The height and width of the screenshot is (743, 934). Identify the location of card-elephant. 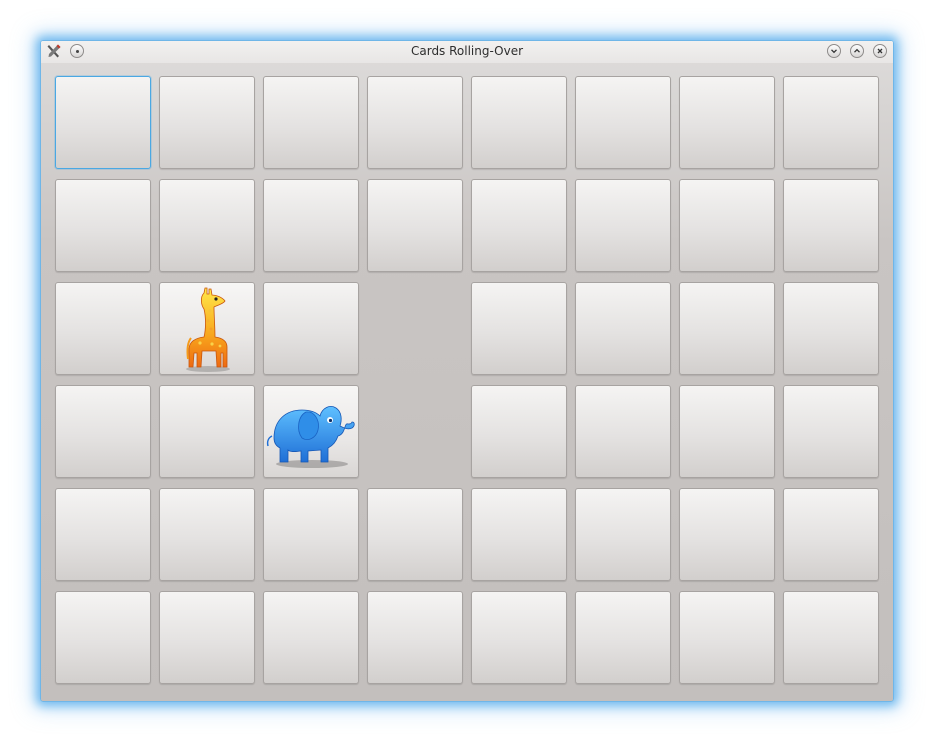
(311, 431).